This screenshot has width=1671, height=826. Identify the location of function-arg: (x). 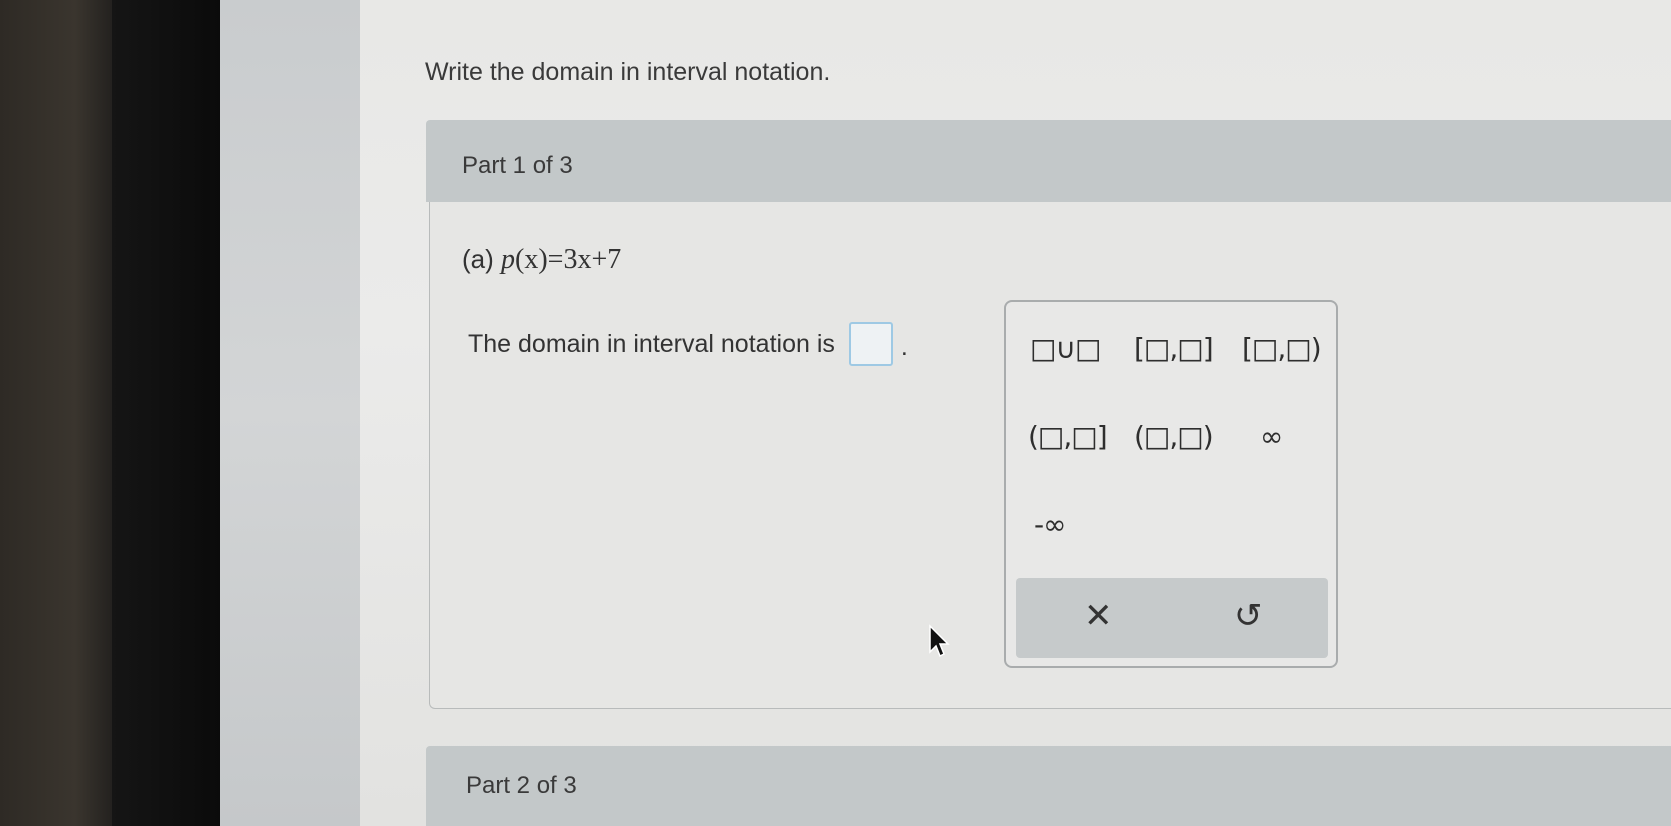
(531, 259).